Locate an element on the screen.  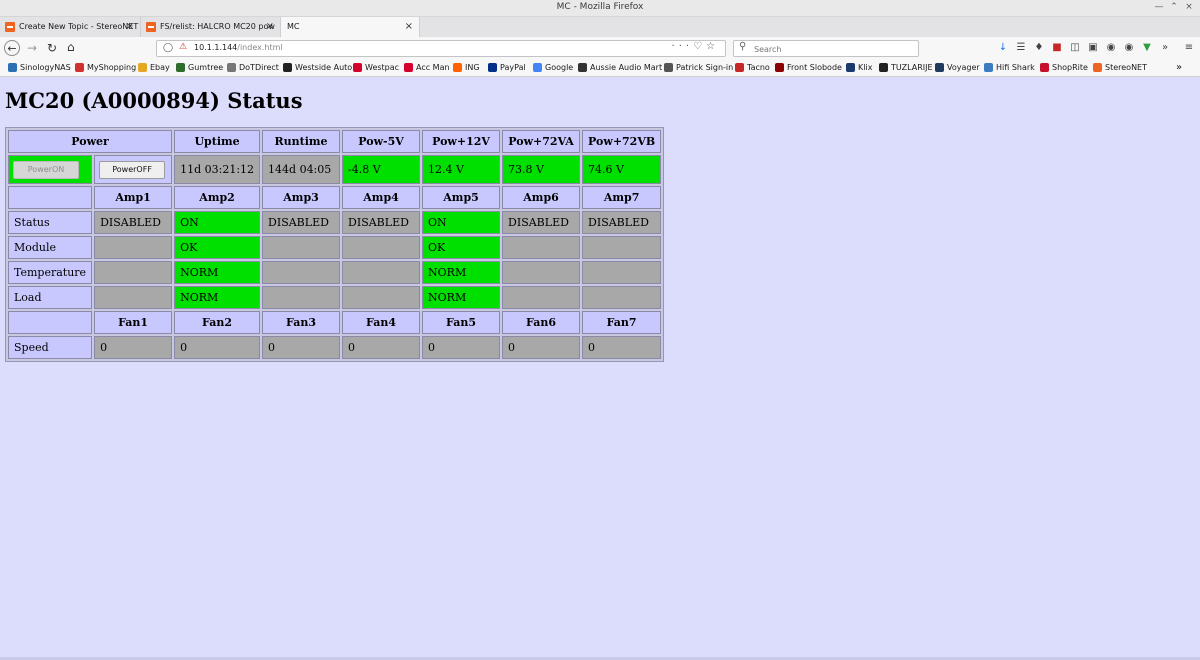
pocket-icon: ♡ is located at coordinates (699, 46).